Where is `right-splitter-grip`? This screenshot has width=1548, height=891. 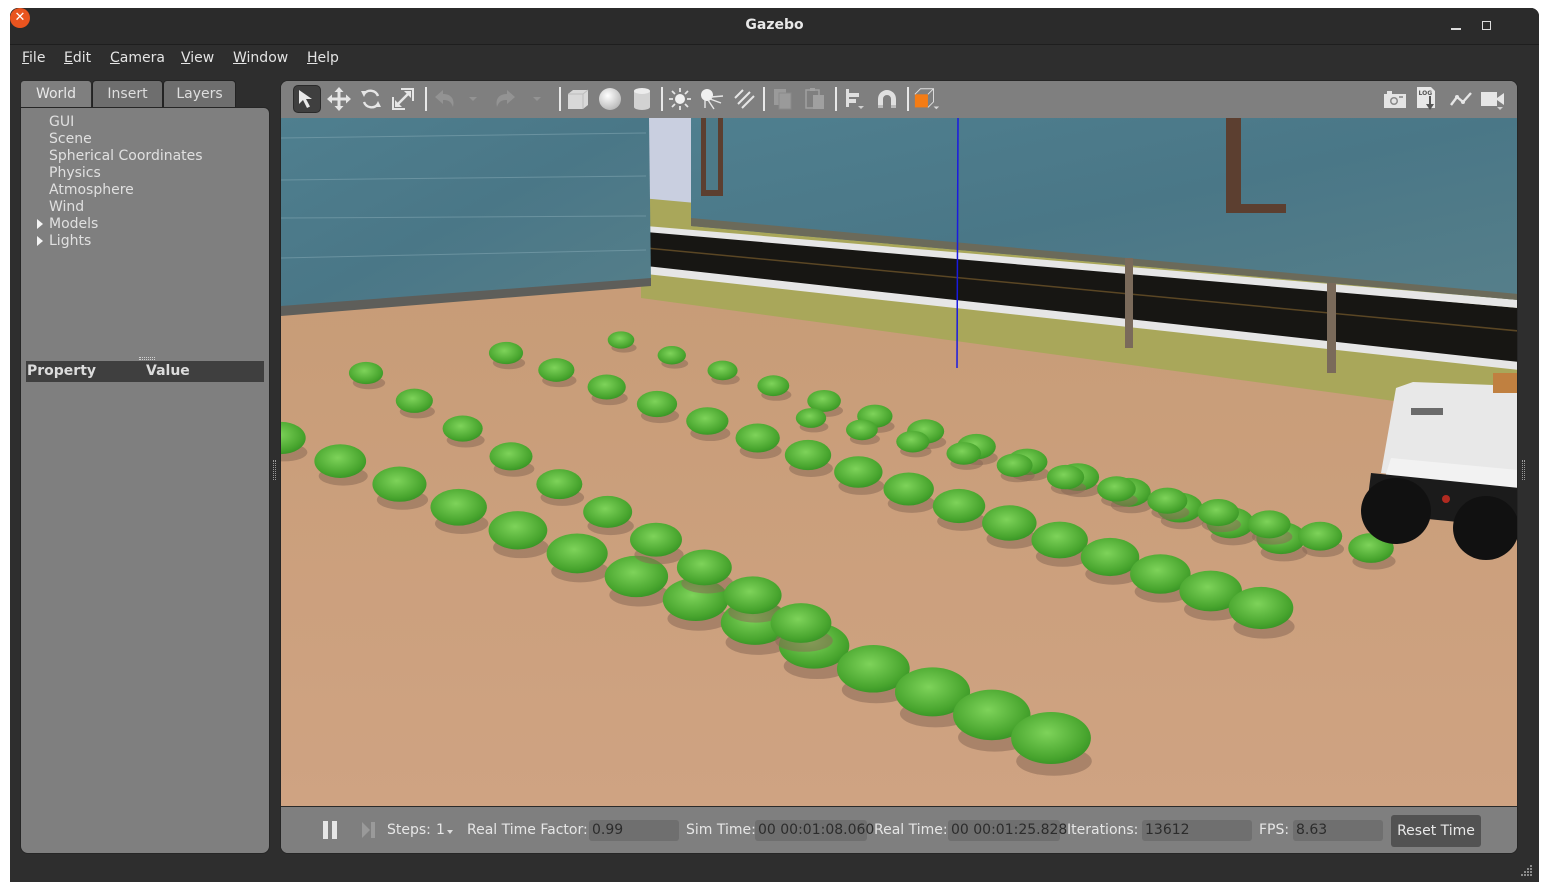
right-splitter-grip is located at coordinates (1523, 470).